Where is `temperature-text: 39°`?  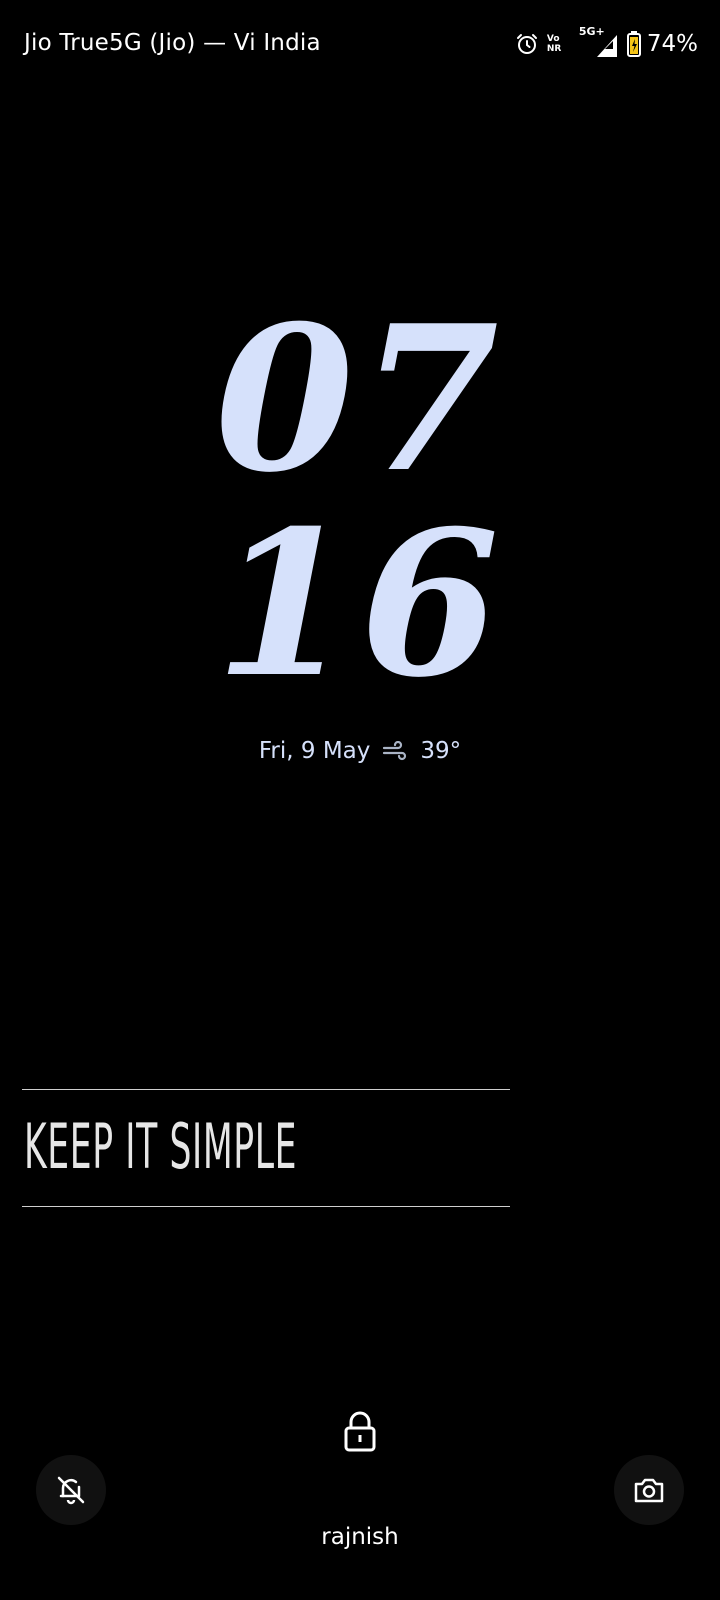
temperature-text: 39° is located at coordinates (441, 751).